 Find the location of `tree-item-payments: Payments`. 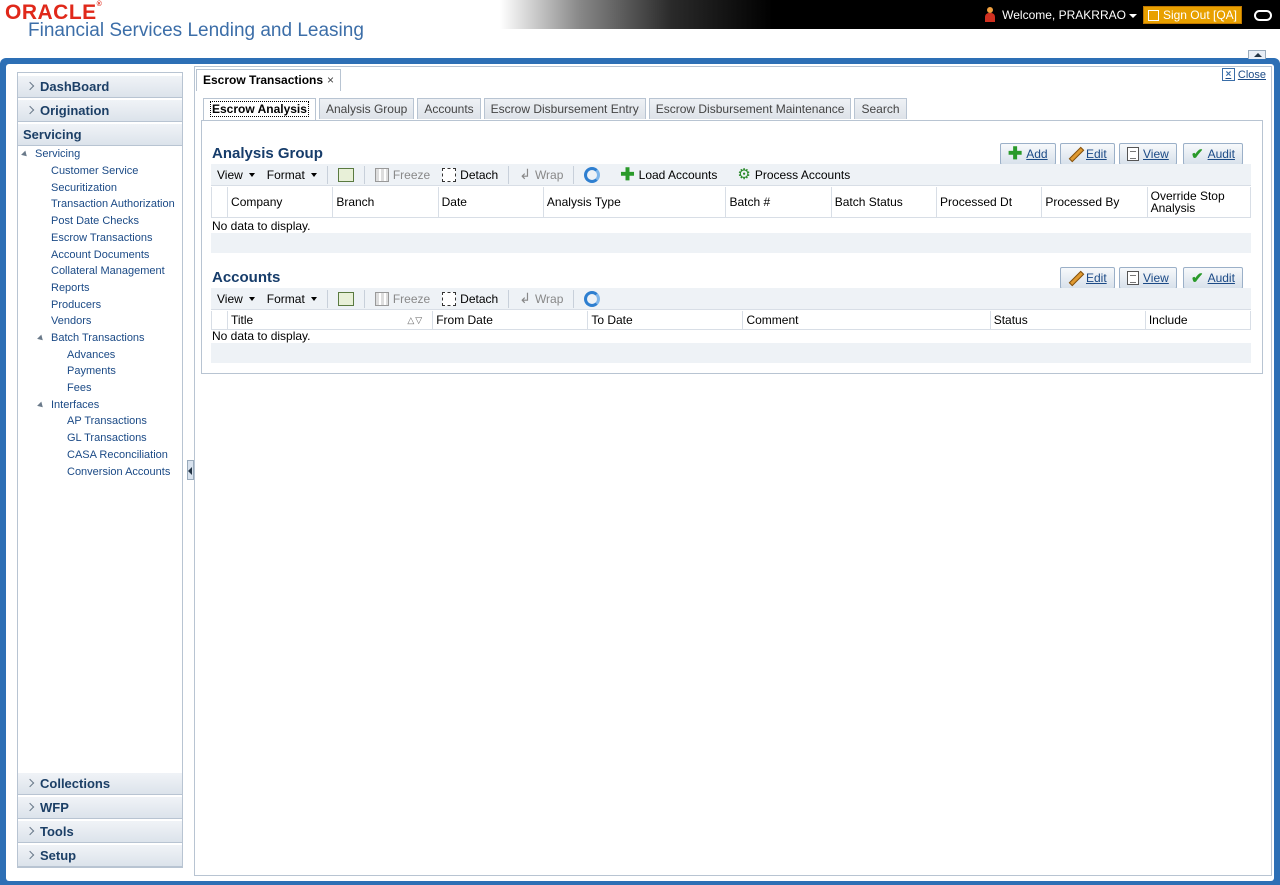

tree-item-payments: Payments is located at coordinates (91, 371).